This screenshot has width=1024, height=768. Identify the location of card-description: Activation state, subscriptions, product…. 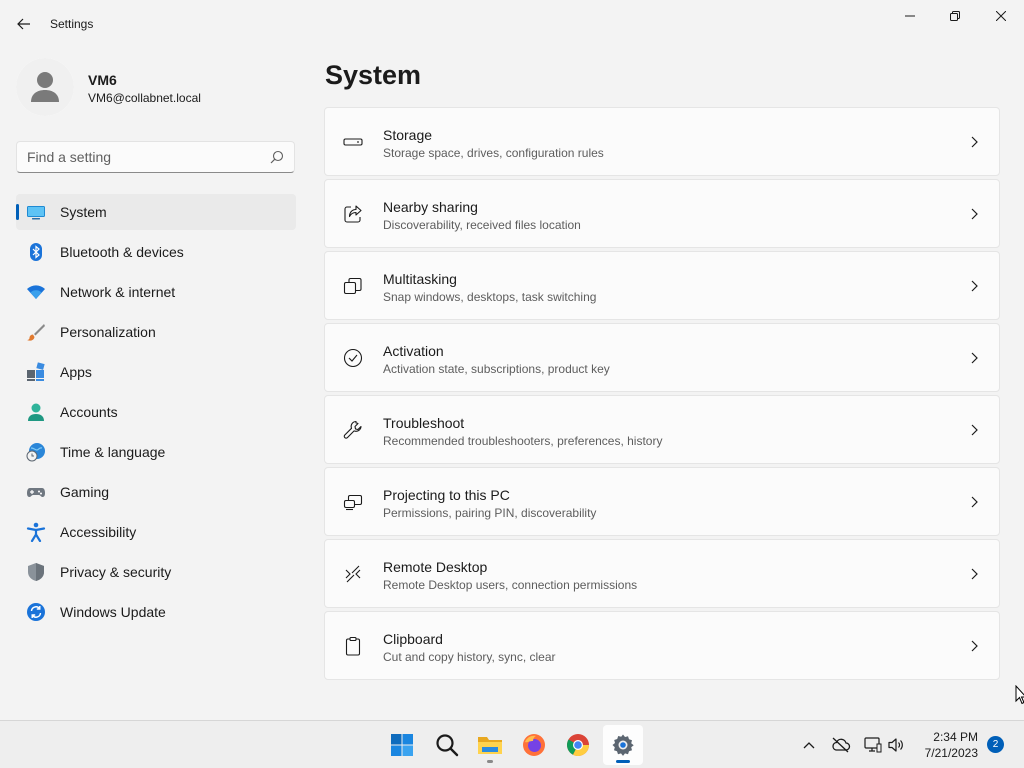
(496, 369).